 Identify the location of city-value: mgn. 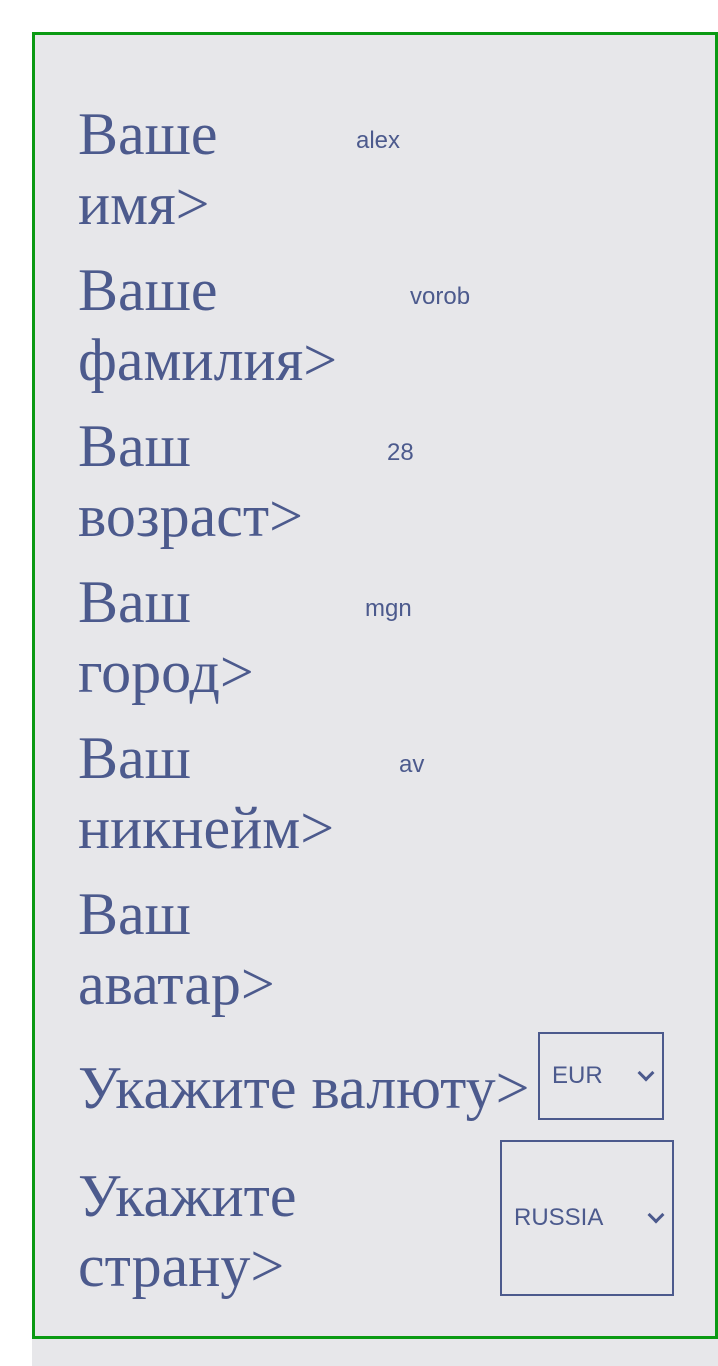
(388, 609).